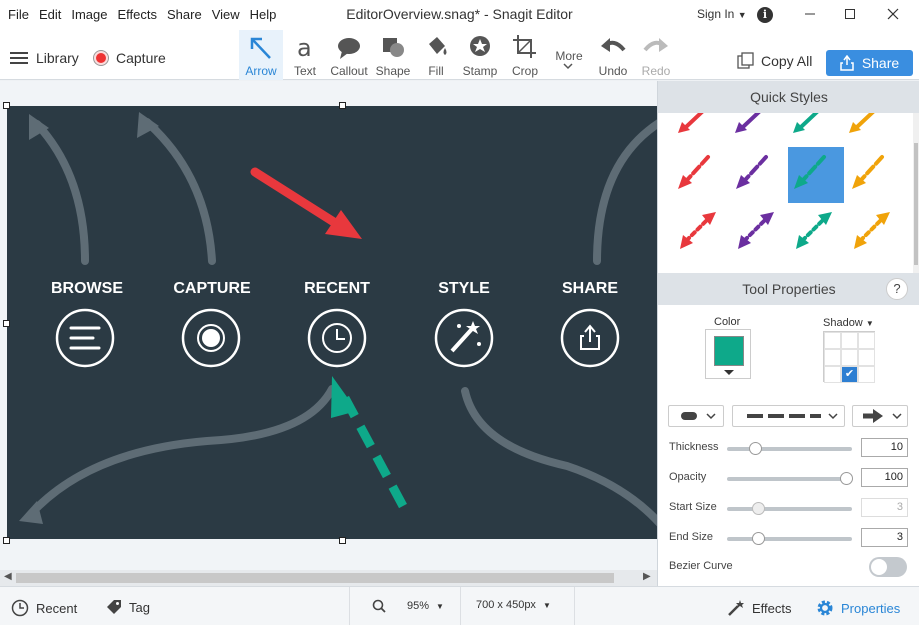 The width and height of the screenshot is (919, 625). Describe the element at coordinates (6, 323) in the screenshot. I see `resize-handle-l` at that location.